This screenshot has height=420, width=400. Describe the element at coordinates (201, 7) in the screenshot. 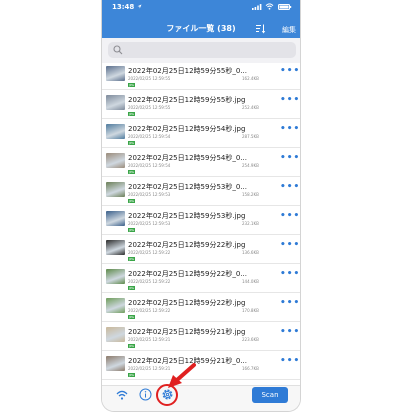

I see `status-bar: 13:48` at that location.